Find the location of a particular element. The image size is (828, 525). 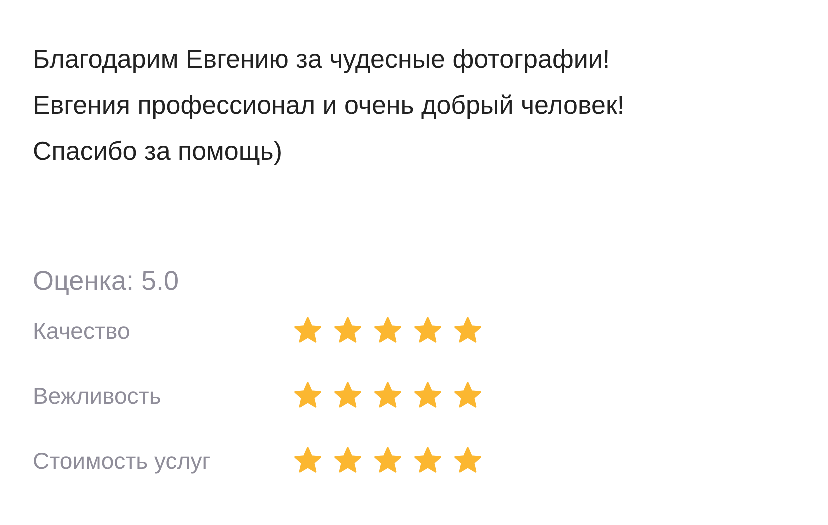

rating-summary: Оценка: 5.0 is located at coordinates (106, 281).